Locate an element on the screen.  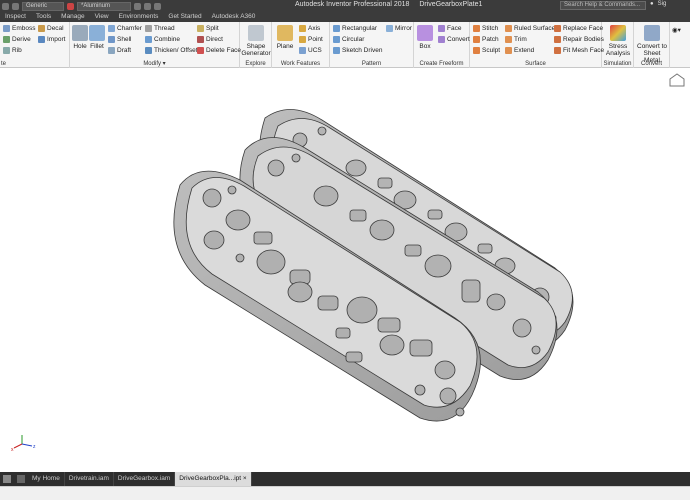
face-icon is located at coordinates (441, 28).